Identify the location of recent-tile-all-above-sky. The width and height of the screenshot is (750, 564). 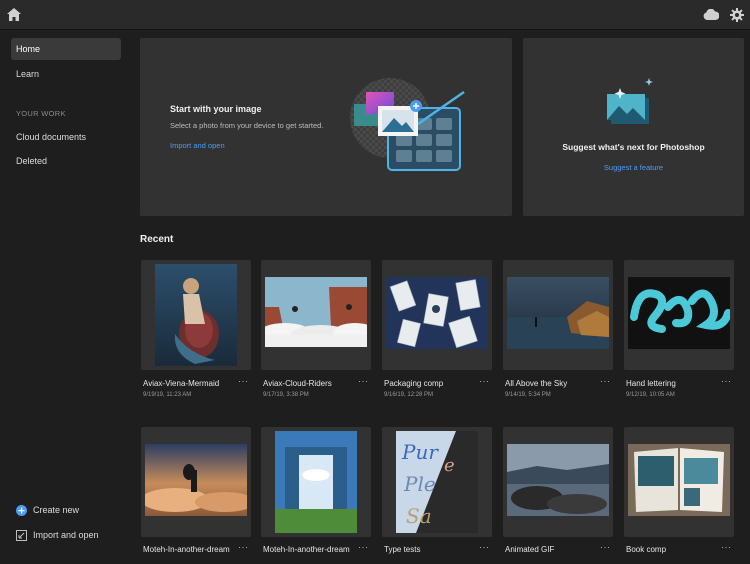
(558, 315).